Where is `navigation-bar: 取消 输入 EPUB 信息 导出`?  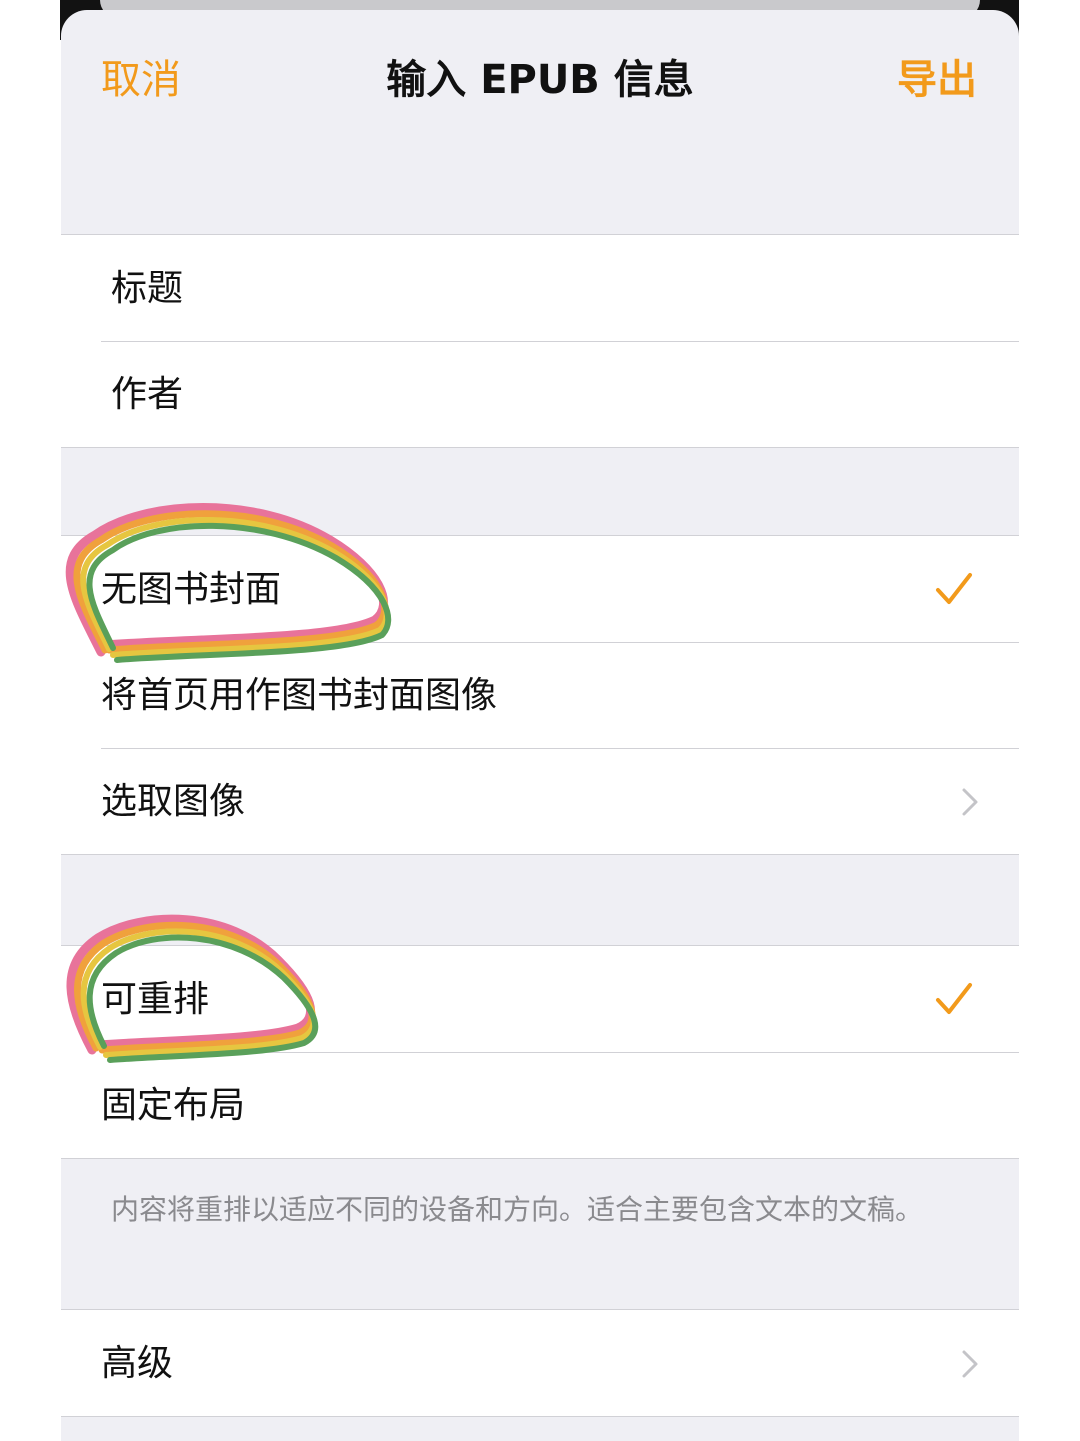 navigation-bar: 取消 输入 EPUB 信息 导出 is located at coordinates (540, 80).